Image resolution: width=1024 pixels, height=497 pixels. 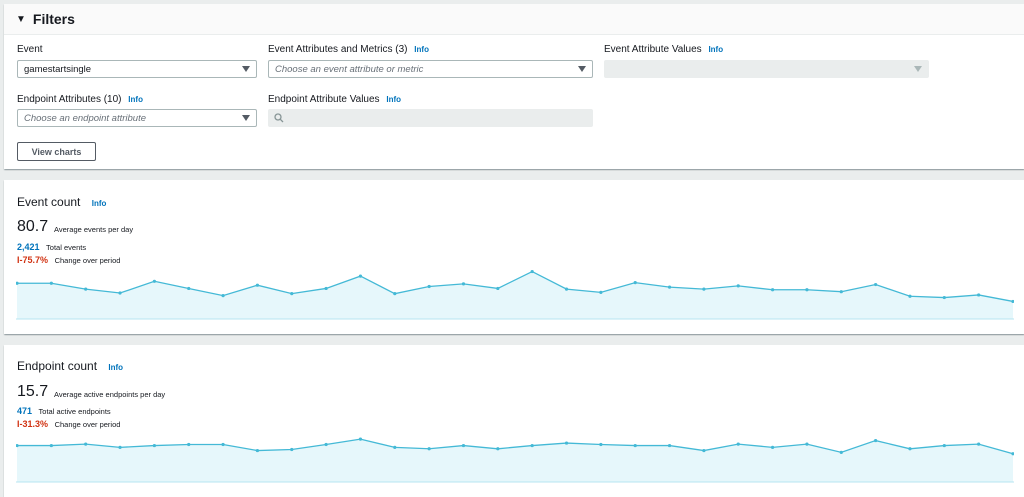 I want to click on search-icon, so click(x=279, y=118).